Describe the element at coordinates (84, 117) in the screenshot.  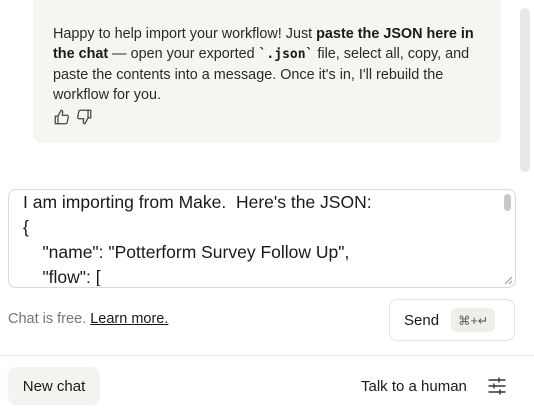
I see `thumbs-down-icon` at that location.